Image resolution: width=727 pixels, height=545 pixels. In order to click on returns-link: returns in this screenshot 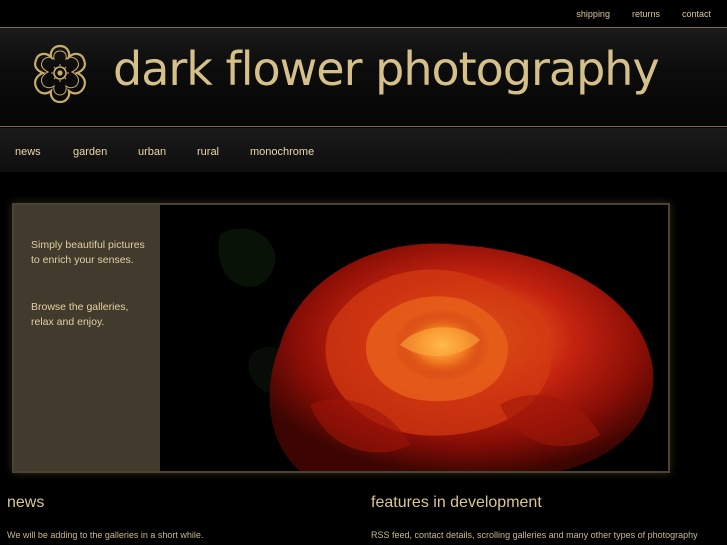, I will do `click(646, 14)`.